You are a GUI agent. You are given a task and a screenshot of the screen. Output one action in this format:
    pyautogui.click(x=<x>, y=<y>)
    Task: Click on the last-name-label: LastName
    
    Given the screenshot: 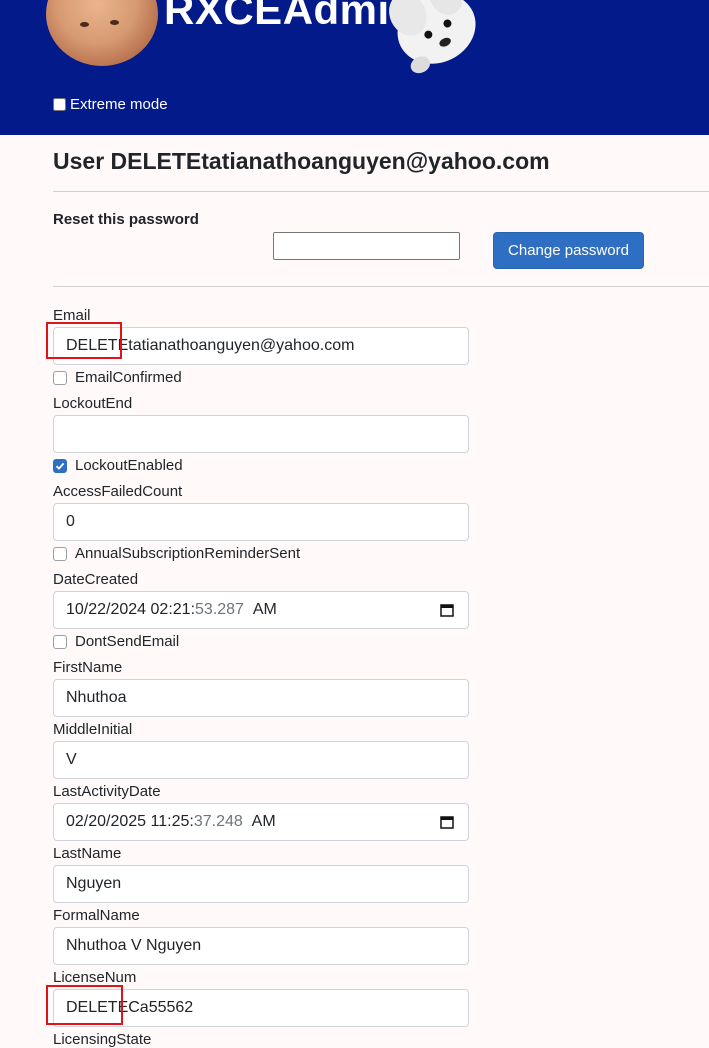 What is the action you would take?
    pyautogui.click(x=87, y=853)
    